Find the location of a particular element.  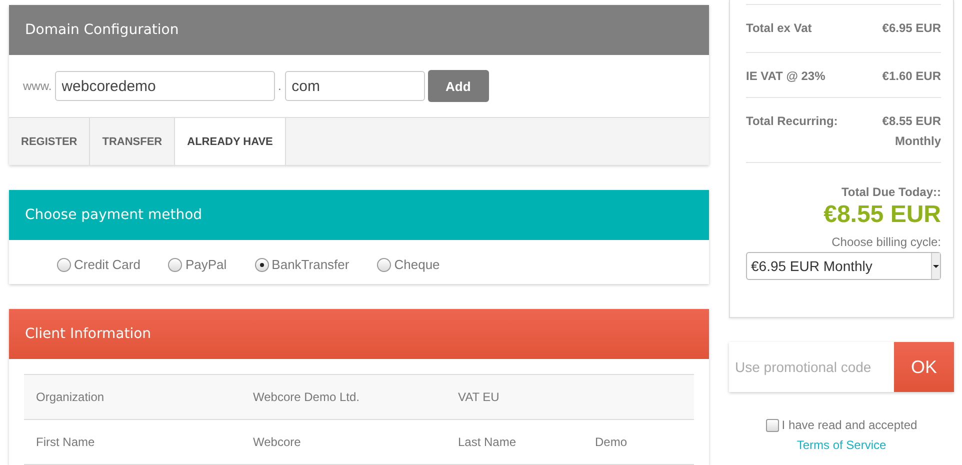

table-cell-text: First Name is located at coordinates (65, 442).